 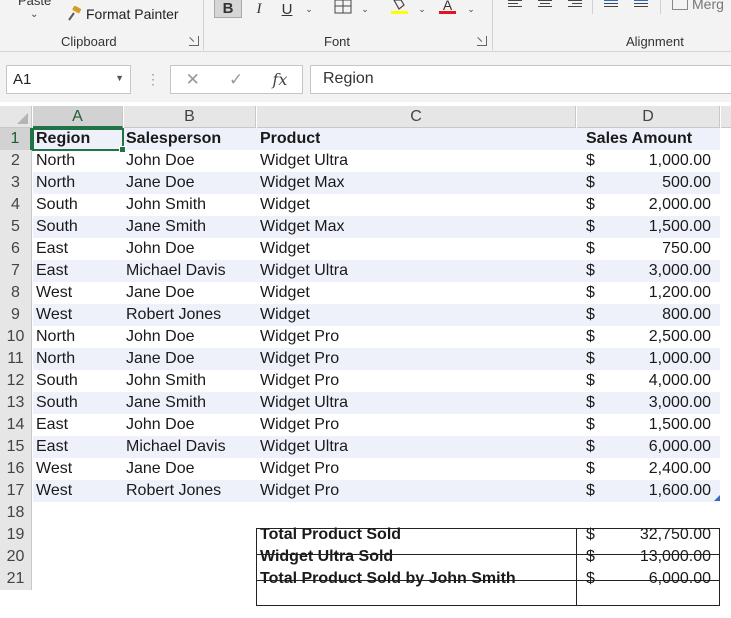 What do you see at coordinates (166, 205) in the screenshot?
I see `cell-salesperson: John Smith` at bounding box center [166, 205].